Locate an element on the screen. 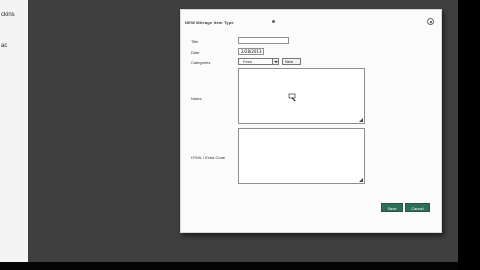  date-value: 2/28/2013 is located at coordinates (251, 51).